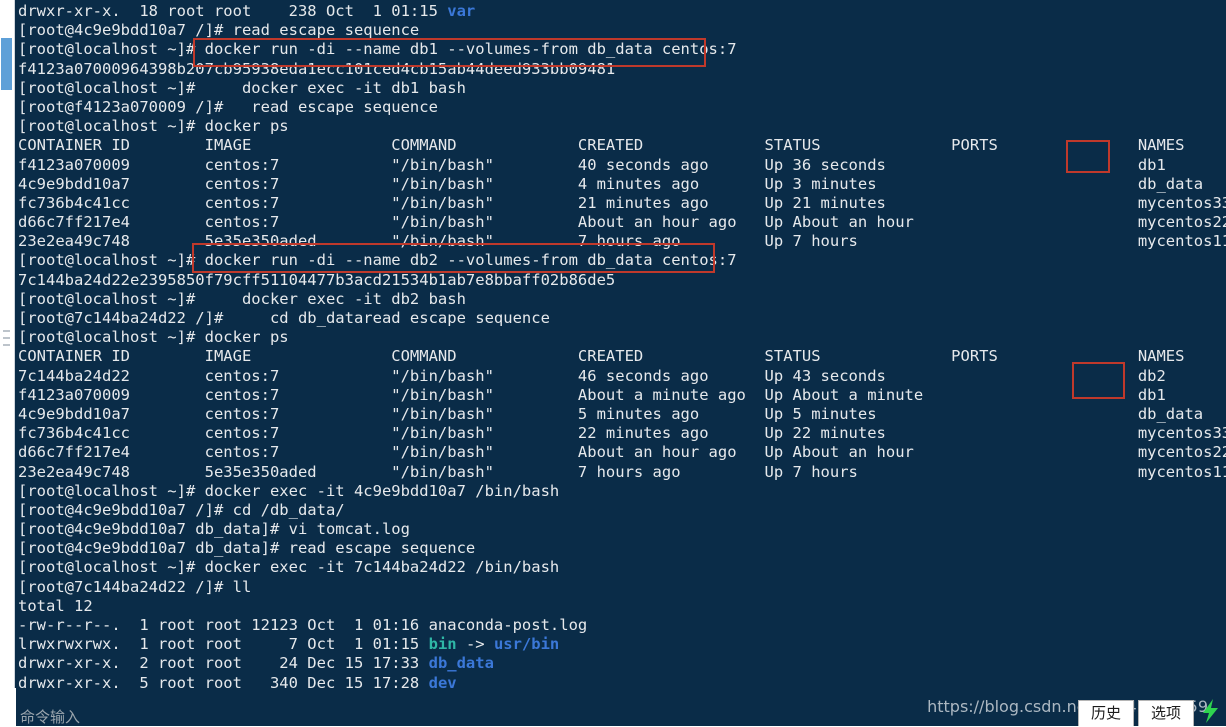  What do you see at coordinates (1106, 713) in the screenshot?
I see `history-button: 历史` at bounding box center [1106, 713].